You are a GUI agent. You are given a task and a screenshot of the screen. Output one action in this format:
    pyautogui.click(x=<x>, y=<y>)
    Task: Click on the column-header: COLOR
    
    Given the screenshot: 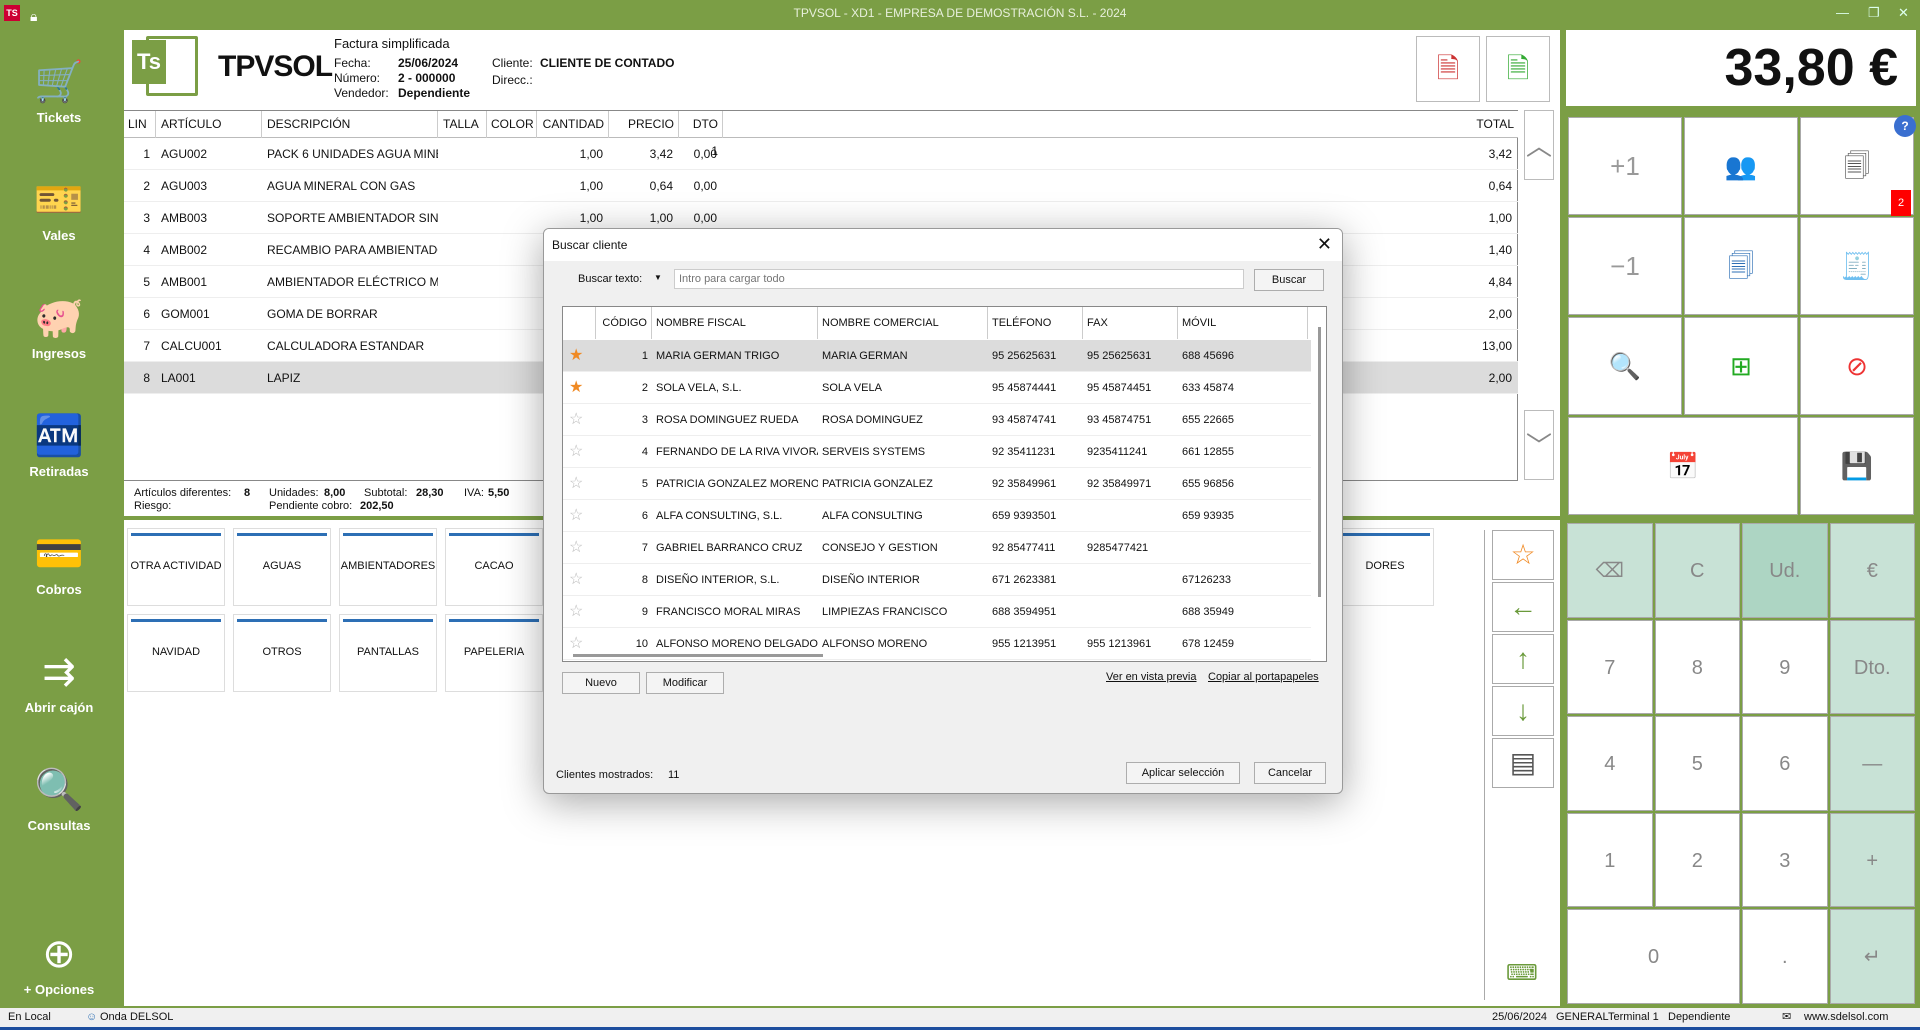 What is the action you would take?
    pyautogui.click(x=512, y=124)
    